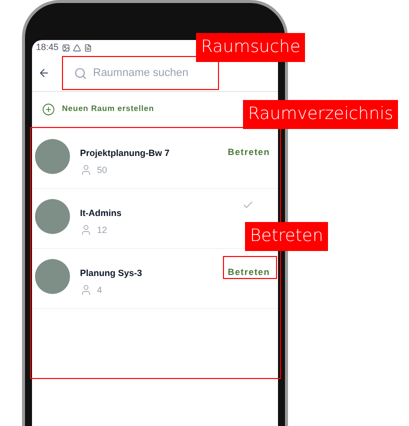 Image resolution: width=409 pixels, height=426 pixels. Describe the element at coordinates (48, 109) in the screenshot. I see `plus-circle-icon` at that location.